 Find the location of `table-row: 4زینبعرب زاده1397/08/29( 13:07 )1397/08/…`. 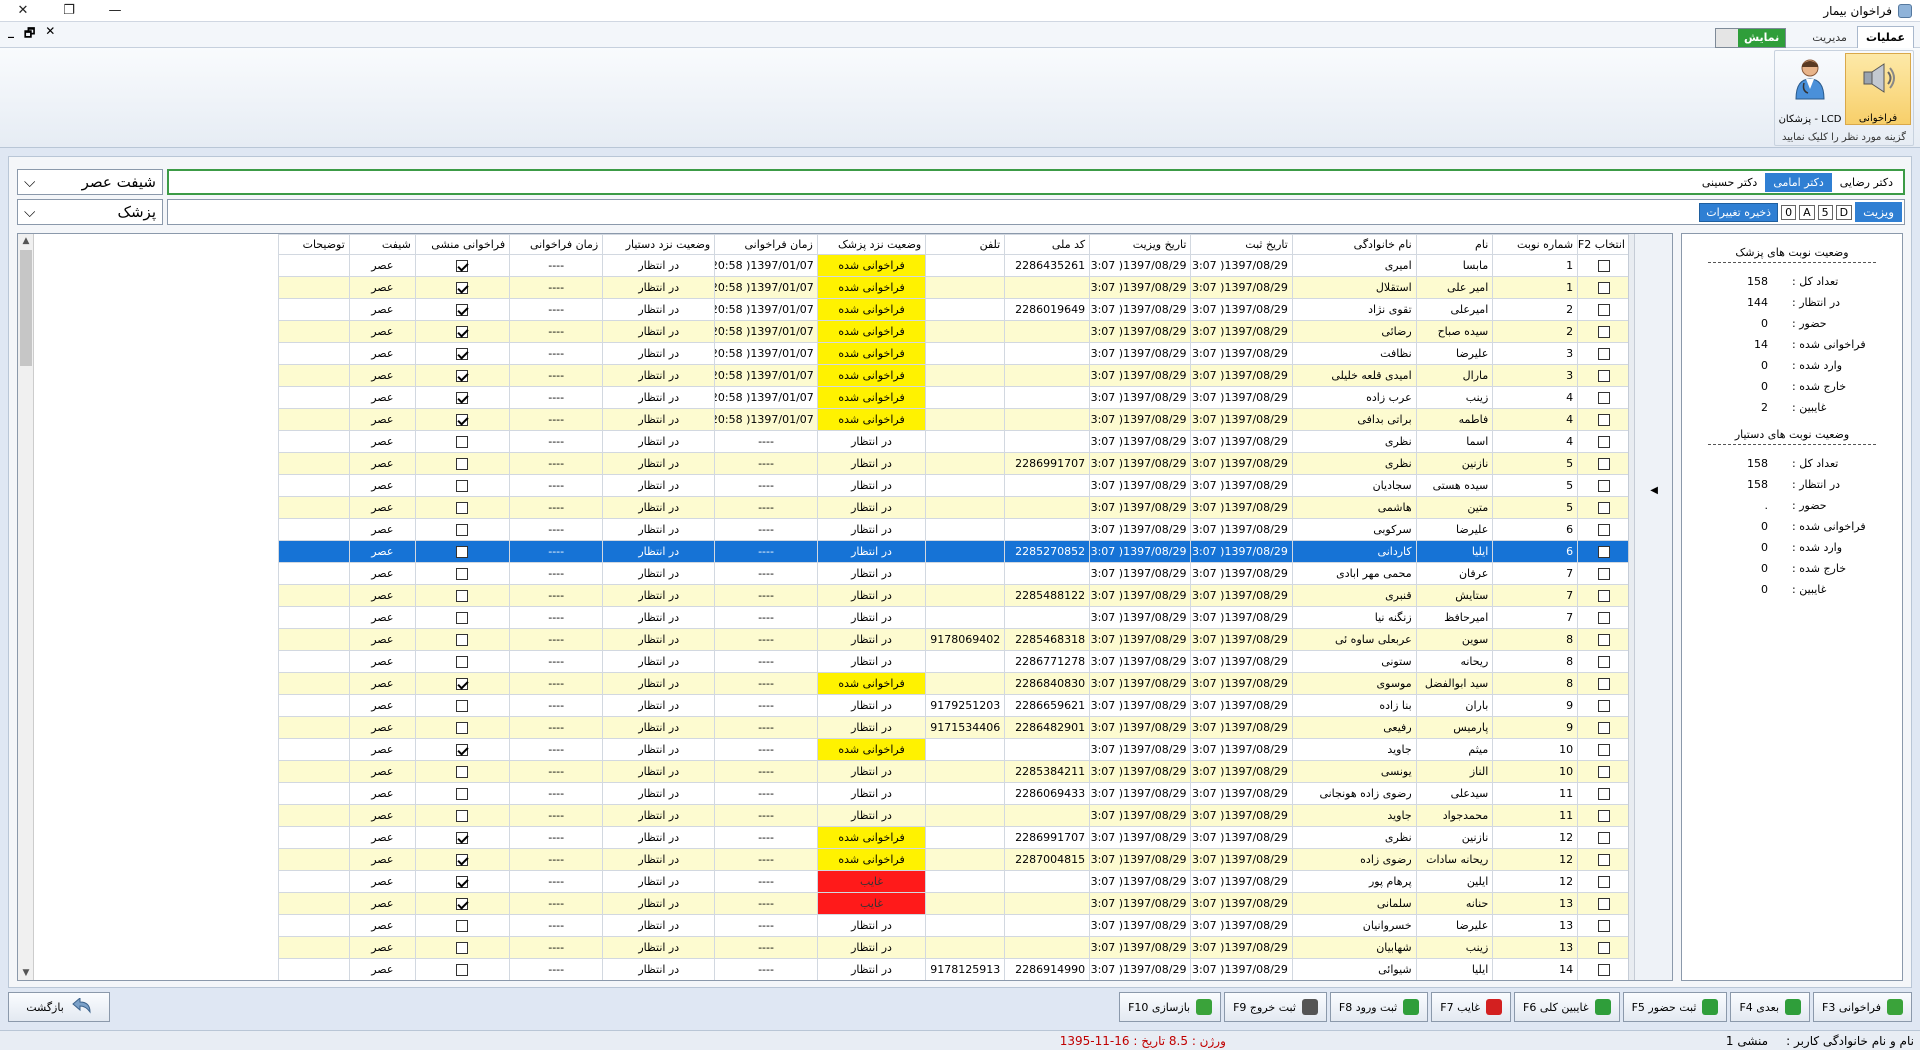

table-row: 4زینبعرب زاده1397/08/29( 13:07 )1397/08/… is located at coordinates (954, 397).